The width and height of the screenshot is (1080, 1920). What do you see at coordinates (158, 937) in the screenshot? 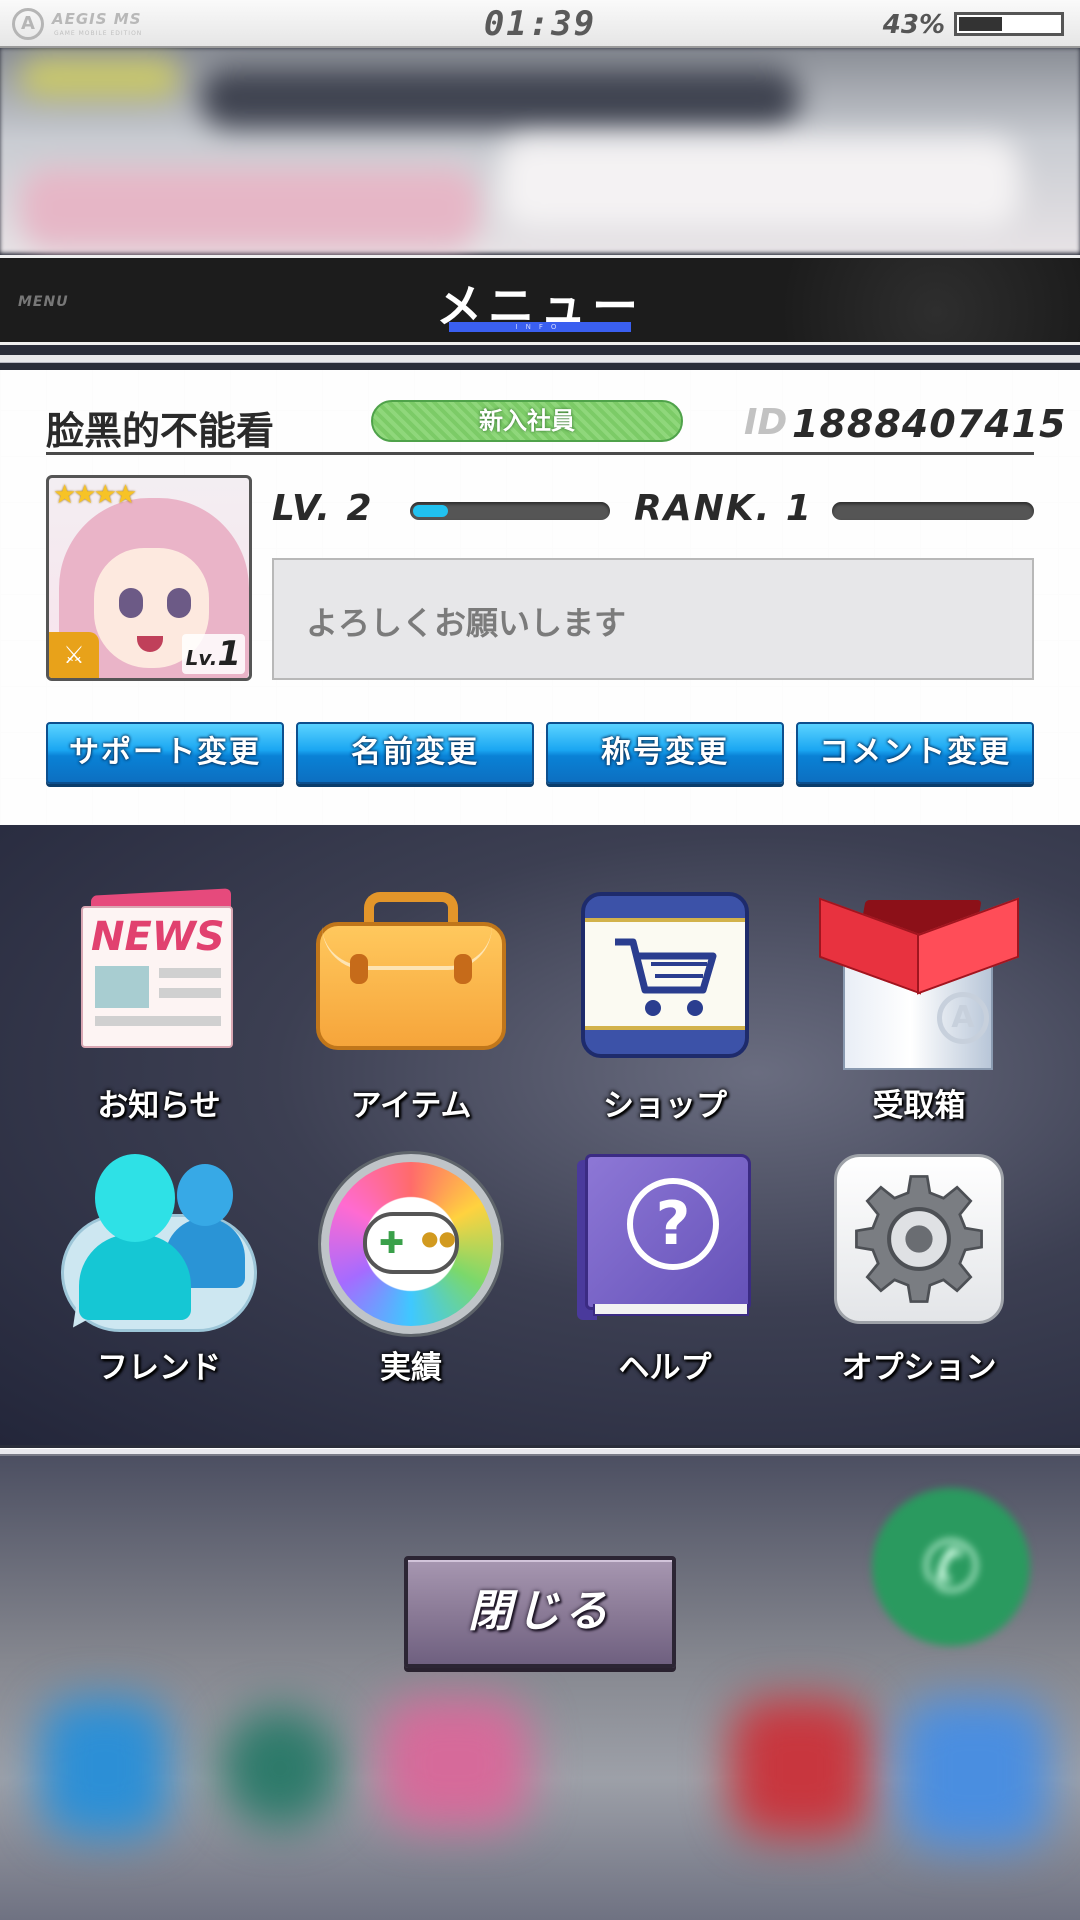
I see `news-headline: NEWS` at bounding box center [158, 937].